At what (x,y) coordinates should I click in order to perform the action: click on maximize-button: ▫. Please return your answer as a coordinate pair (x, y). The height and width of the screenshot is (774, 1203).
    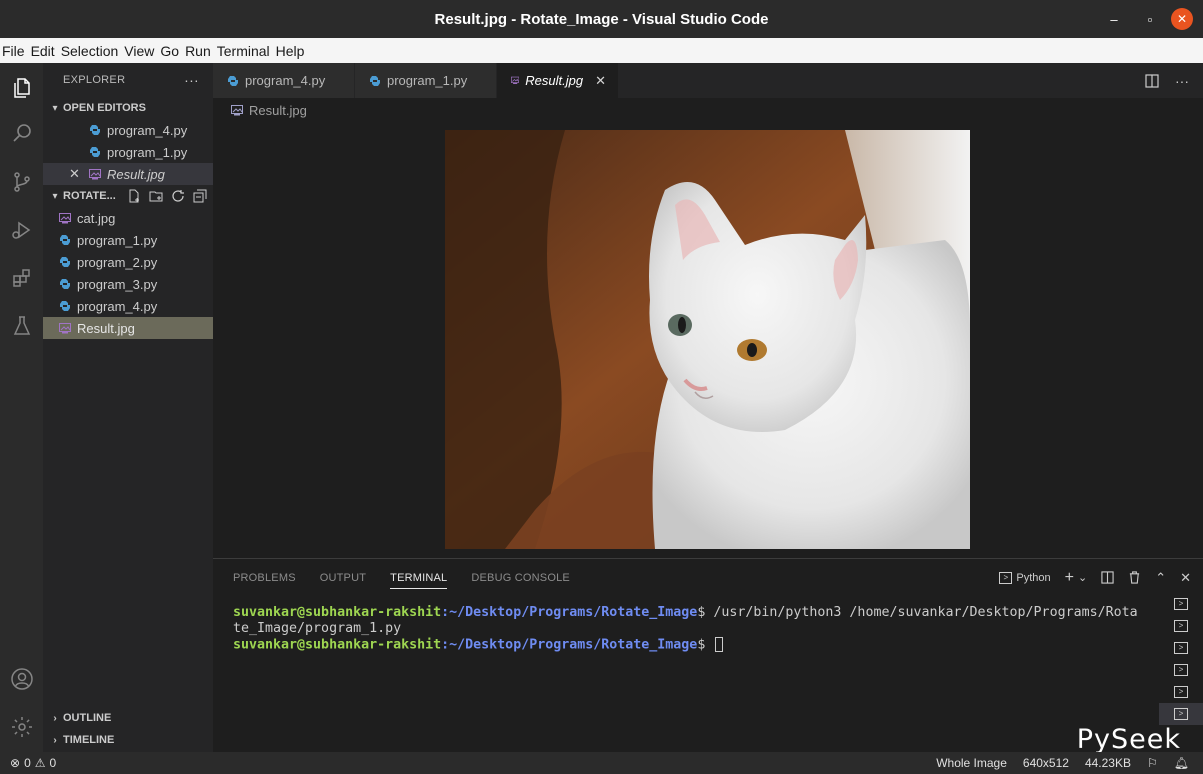
    Looking at the image, I should click on (1150, 19).